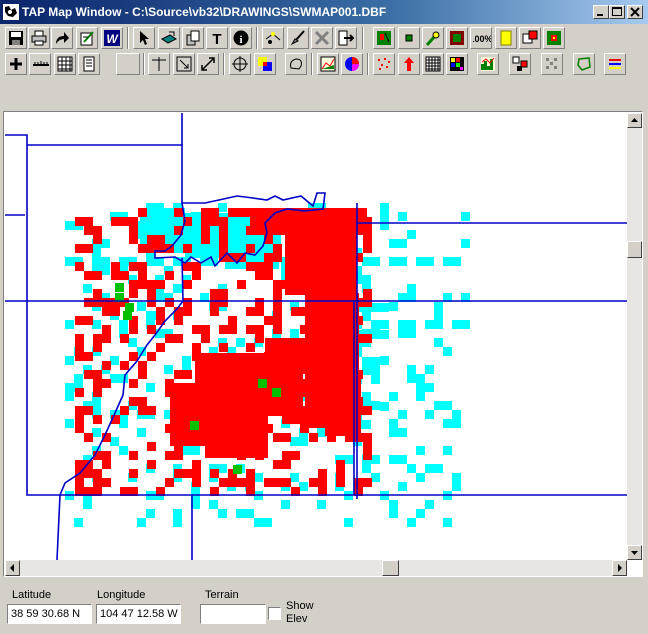 The image size is (648, 634). I want to click on resize-button, so click(208, 64).